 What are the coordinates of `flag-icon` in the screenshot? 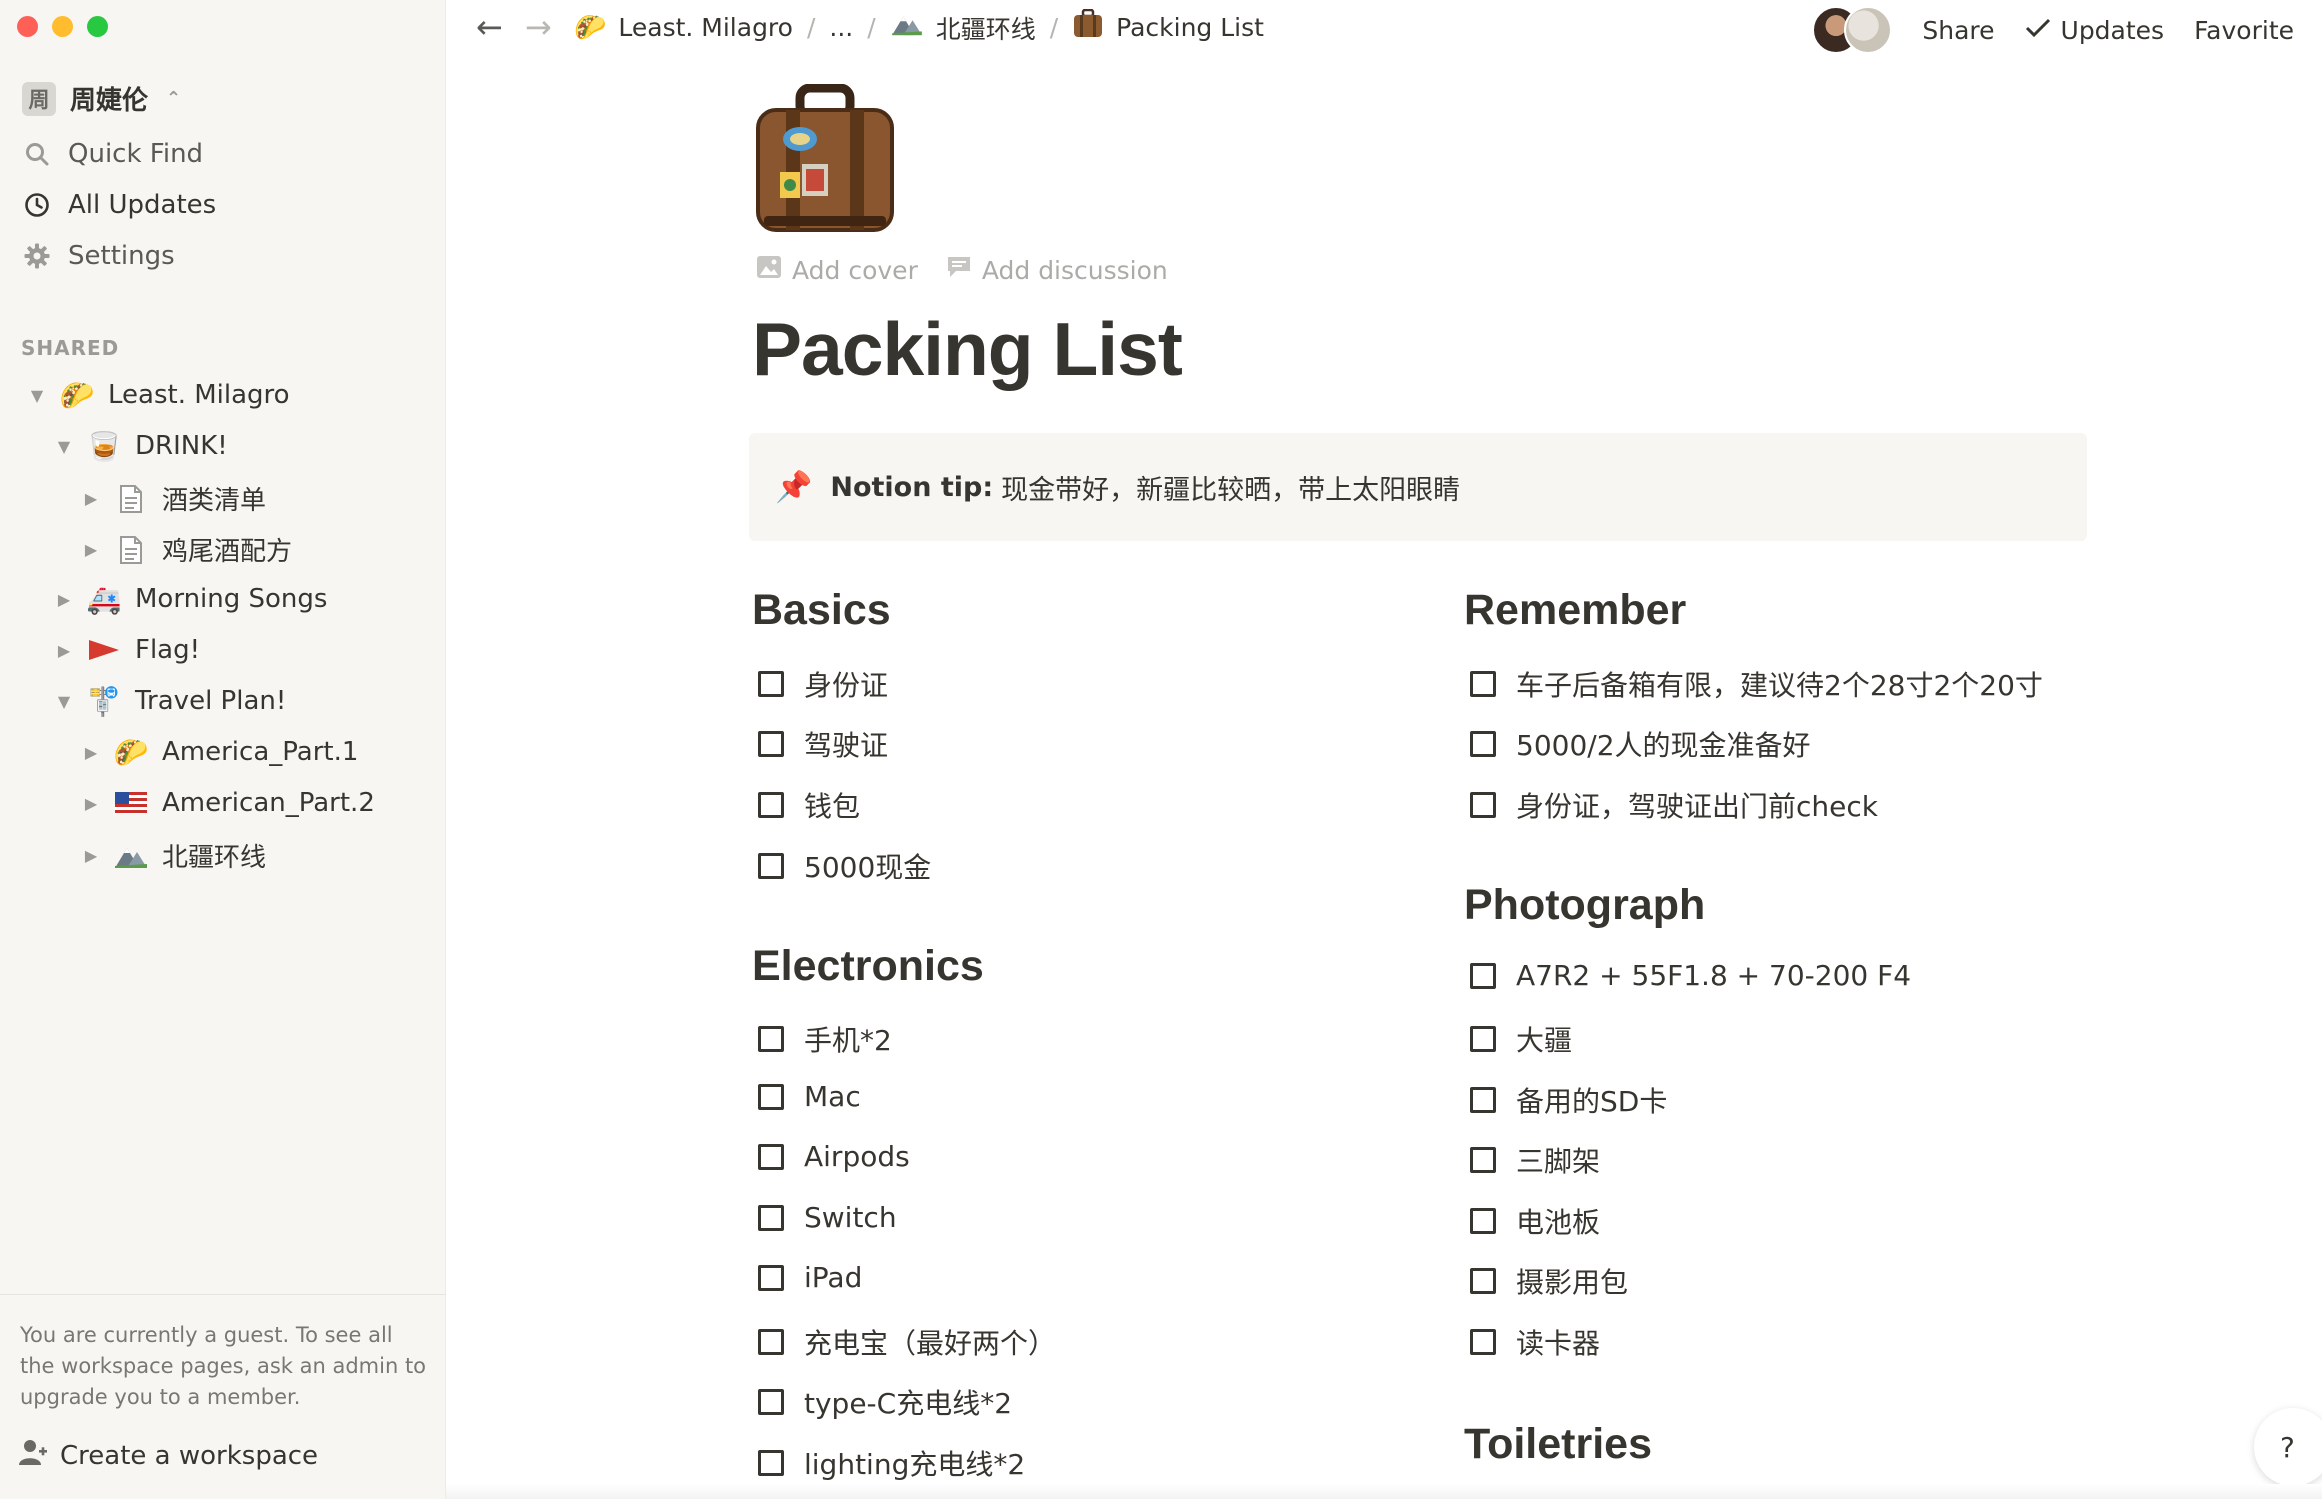 It's located at (104, 650).